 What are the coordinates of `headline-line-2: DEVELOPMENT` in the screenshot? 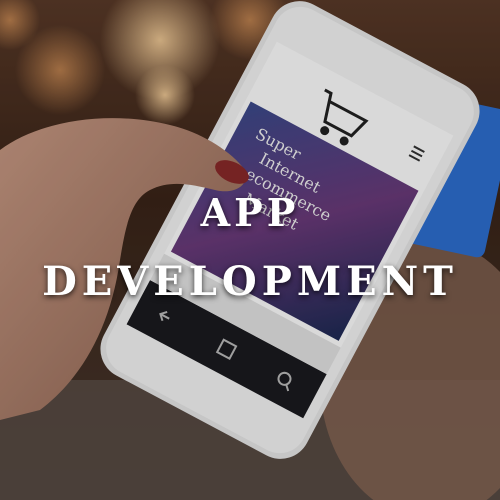 It's located at (250, 281).